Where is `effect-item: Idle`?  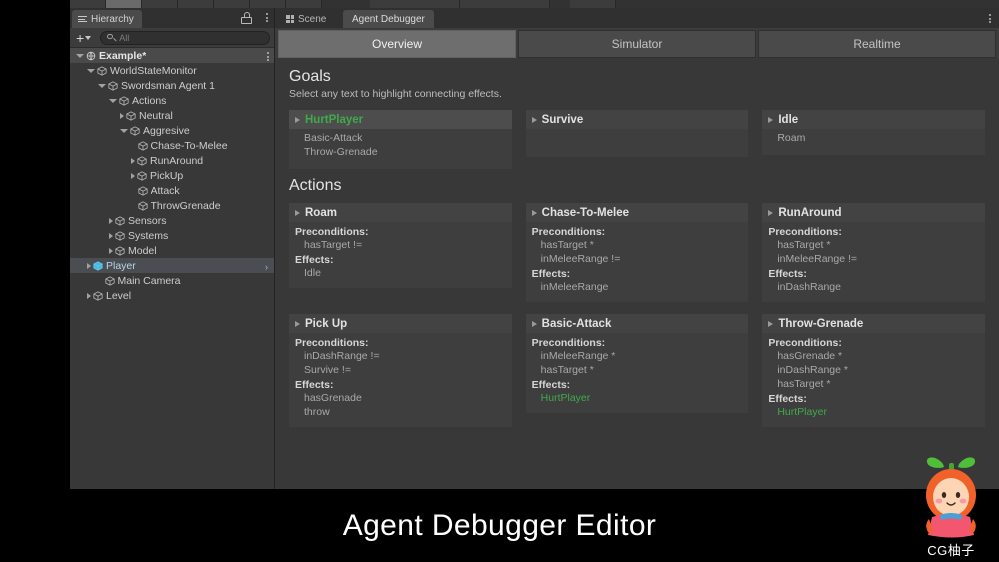 effect-item: Idle is located at coordinates (400, 273).